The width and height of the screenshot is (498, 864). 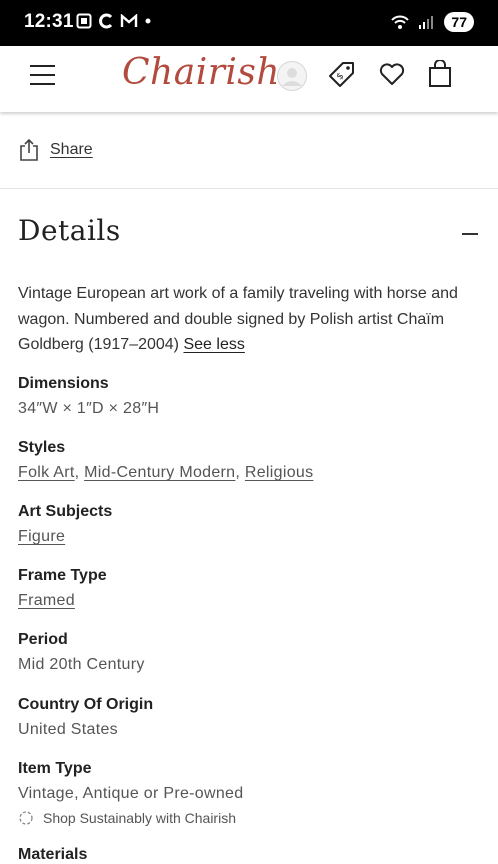 I want to click on status-bar: 12:31 77, so click(x=249, y=23).